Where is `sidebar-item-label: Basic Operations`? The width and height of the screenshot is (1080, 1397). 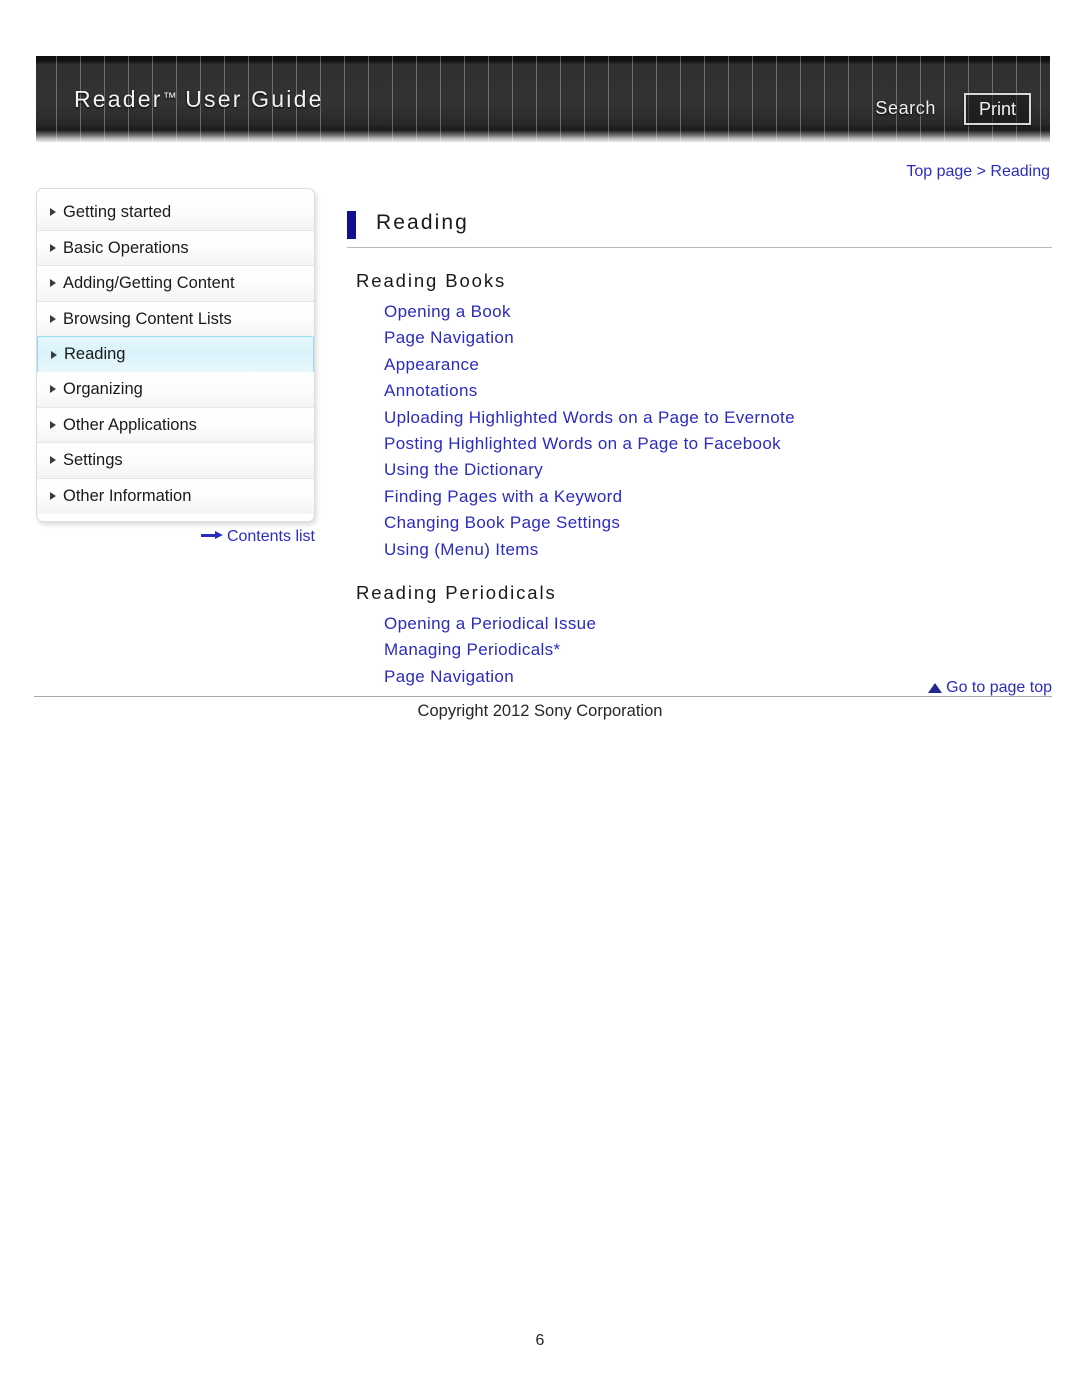 sidebar-item-label: Basic Operations is located at coordinates (126, 247).